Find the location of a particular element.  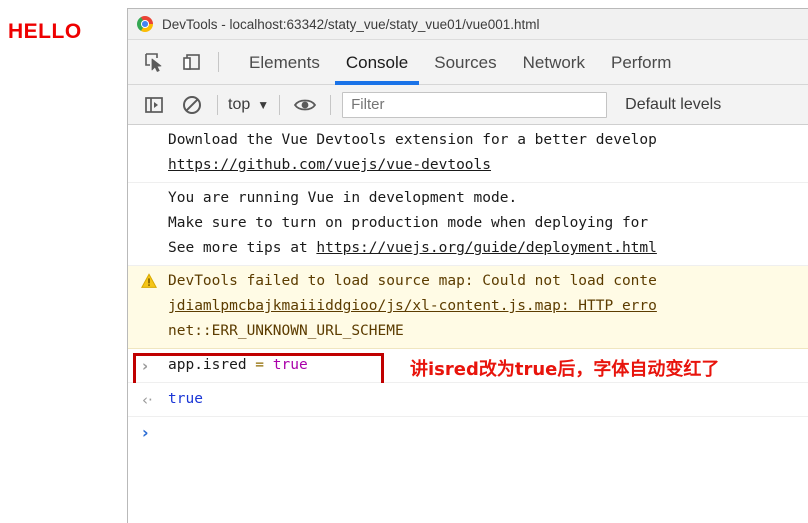

console-message-line: You are running Vue in development mode. is located at coordinates (343, 198).